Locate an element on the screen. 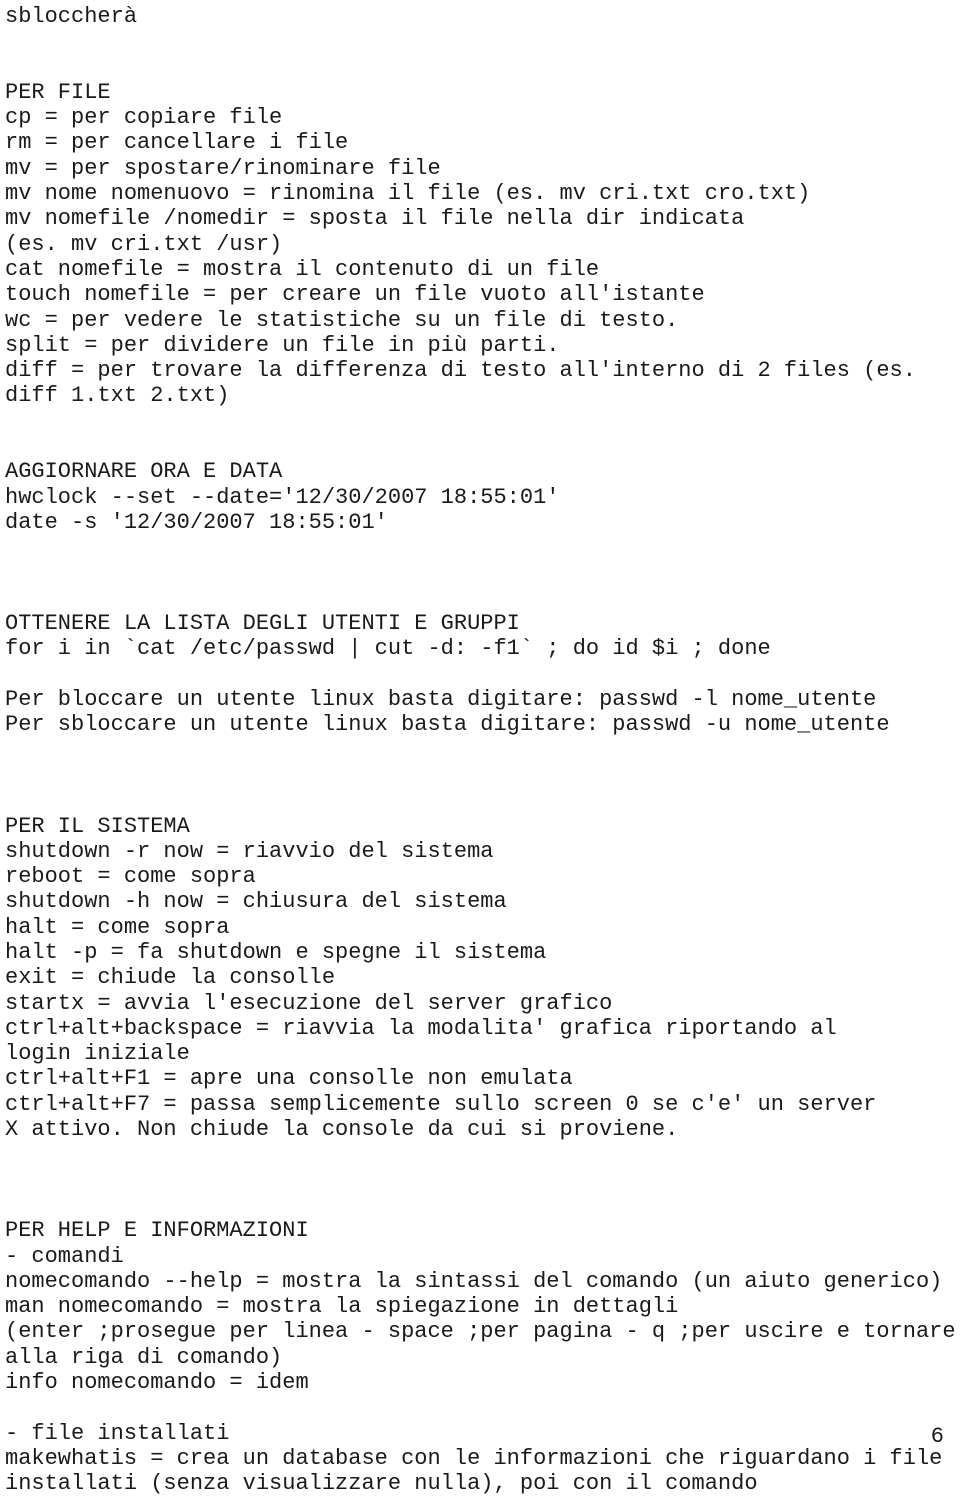 The height and width of the screenshot is (1497, 960). text-line: PER HELP E INFORMAZIONI is located at coordinates (157, 1231).